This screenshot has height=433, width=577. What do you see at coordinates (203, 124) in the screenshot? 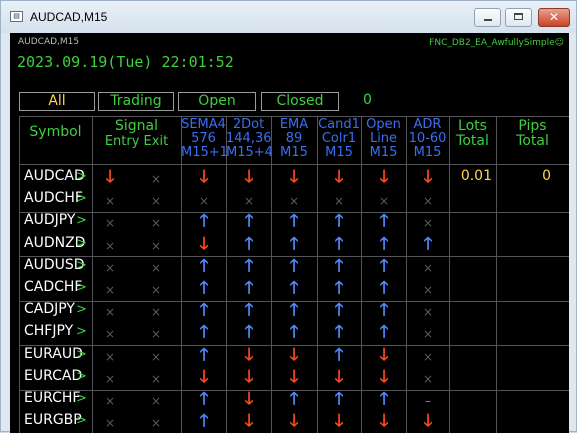
I see `header-line: SEMA4` at bounding box center [203, 124].